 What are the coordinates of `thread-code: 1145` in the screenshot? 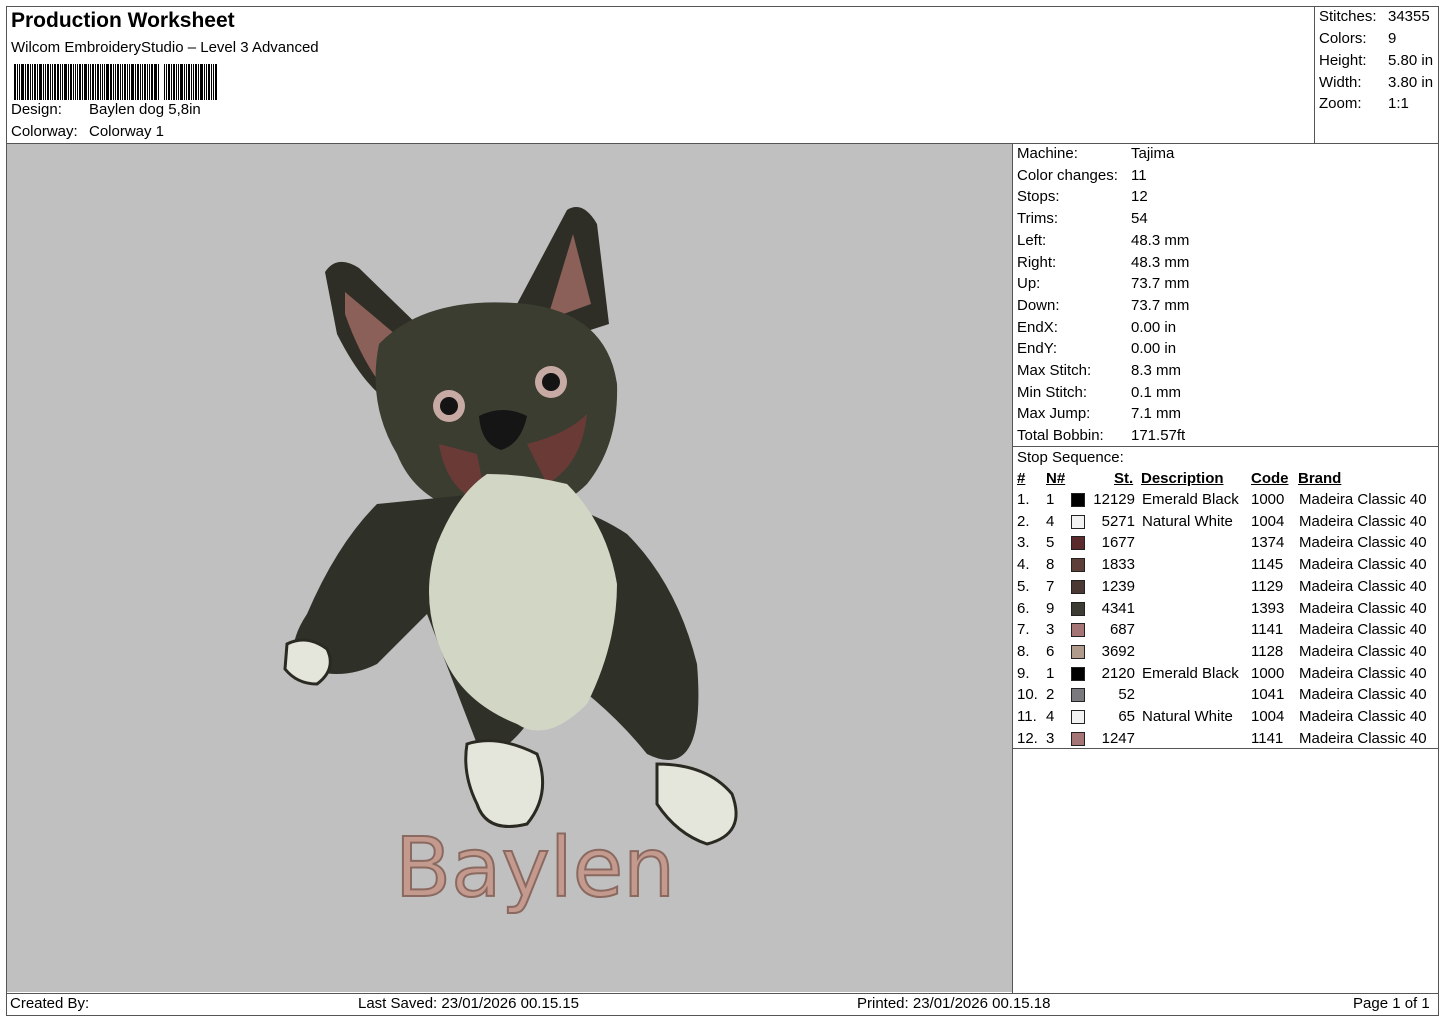 It's located at (1267, 565).